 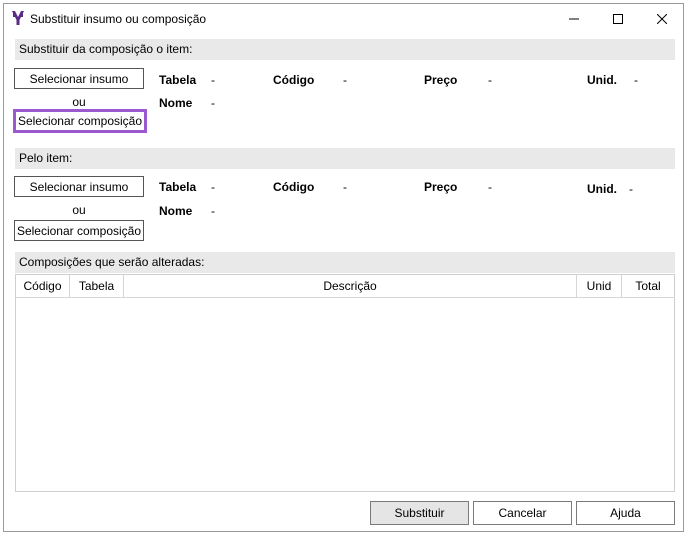 What do you see at coordinates (294, 80) in the screenshot?
I see `codigo-label-1: Código` at bounding box center [294, 80].